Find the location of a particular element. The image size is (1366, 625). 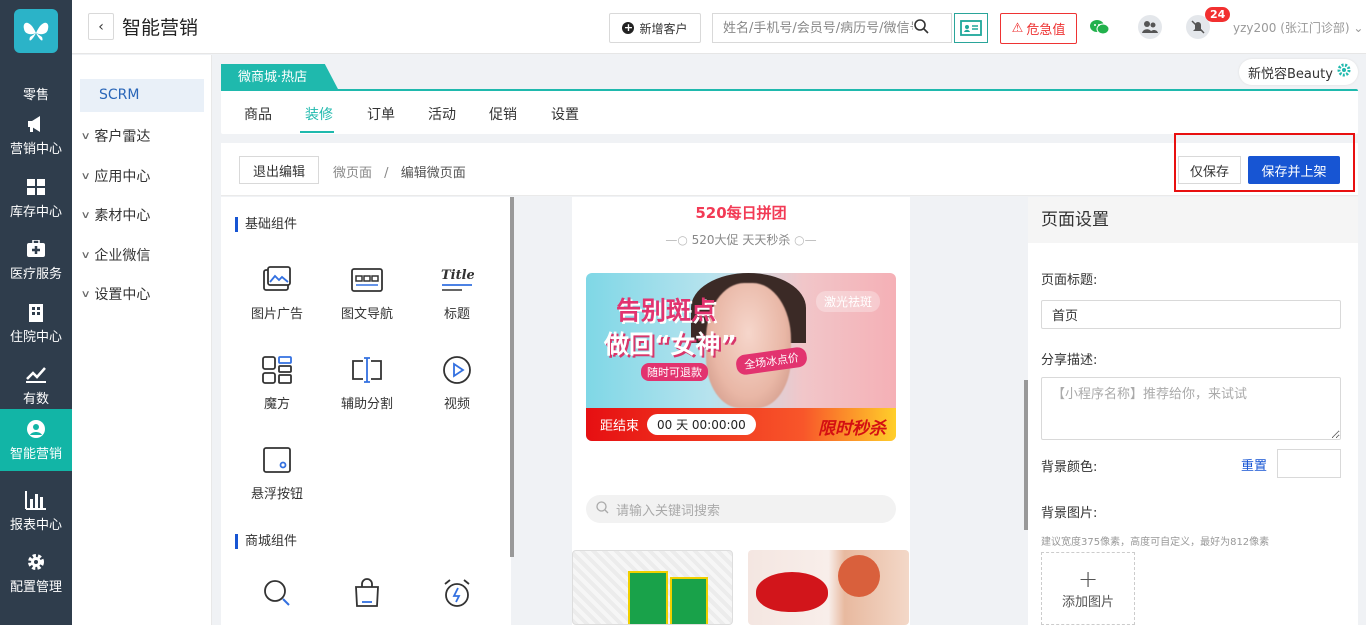

top-bar: ‹ 智能营销 + 新增客户 ⚠危急值 24 yzy200 (张江门诊部) ⌄ is located at coordinates (719, 27).